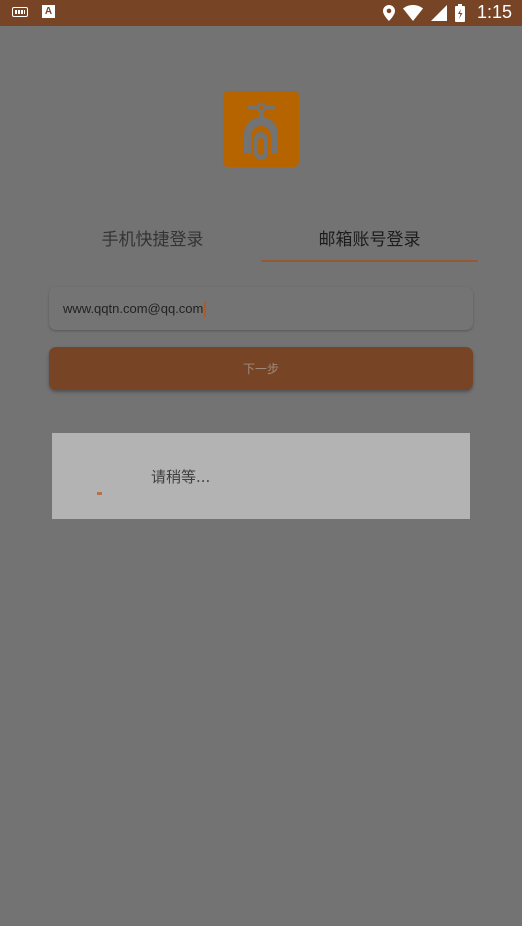 The width and height of the screenshot is (522, 926). What do you see at coordinates (388, 12) in the screenshot?
I see `location-icon` at bounding box center [388, 12].